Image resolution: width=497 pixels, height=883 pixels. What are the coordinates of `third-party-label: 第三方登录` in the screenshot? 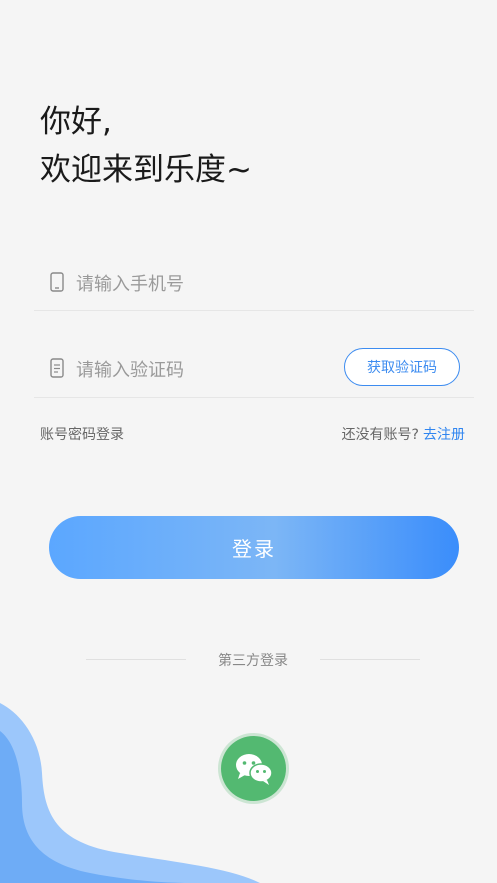 It's located at (253, 661).